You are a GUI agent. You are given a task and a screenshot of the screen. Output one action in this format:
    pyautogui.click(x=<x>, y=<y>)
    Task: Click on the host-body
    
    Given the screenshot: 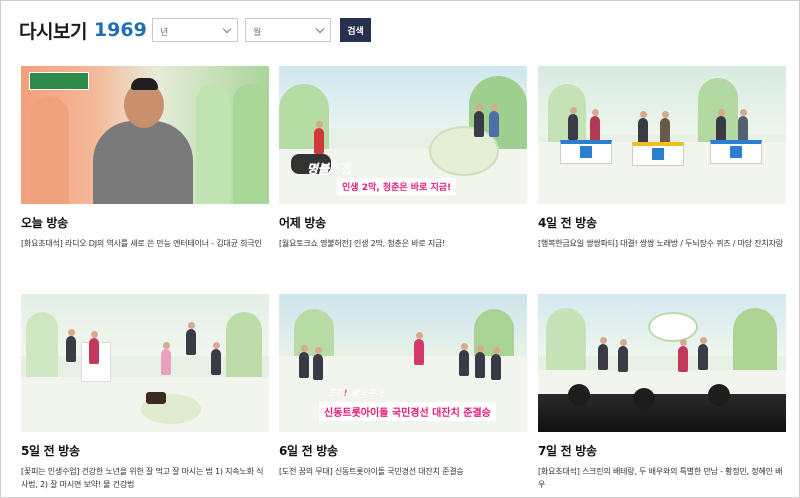 What is the action you would take?
    pyautogui.click(x=143, y=162)
    